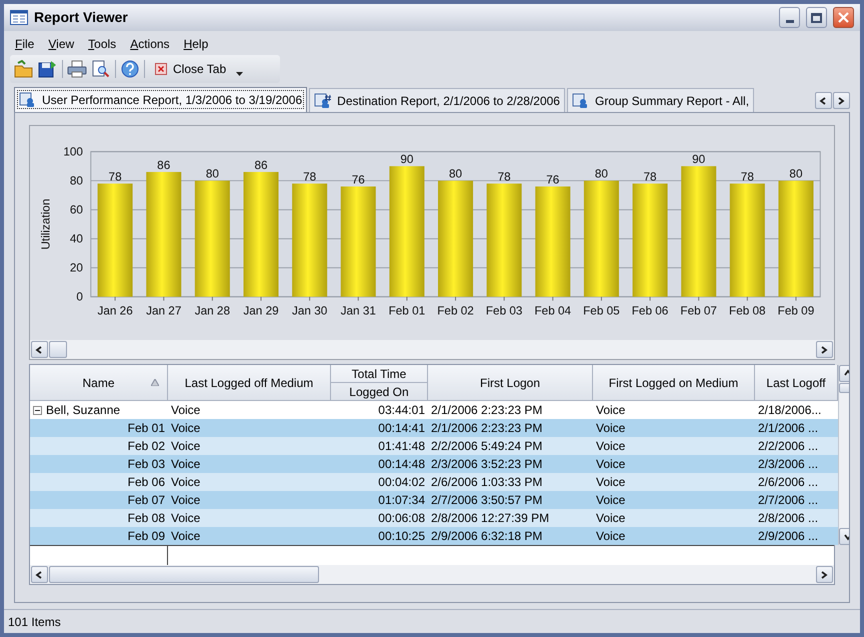 The height and width of the screenshot is (637, 864). I want to click on menu-item: Tools, so click(102, 44).